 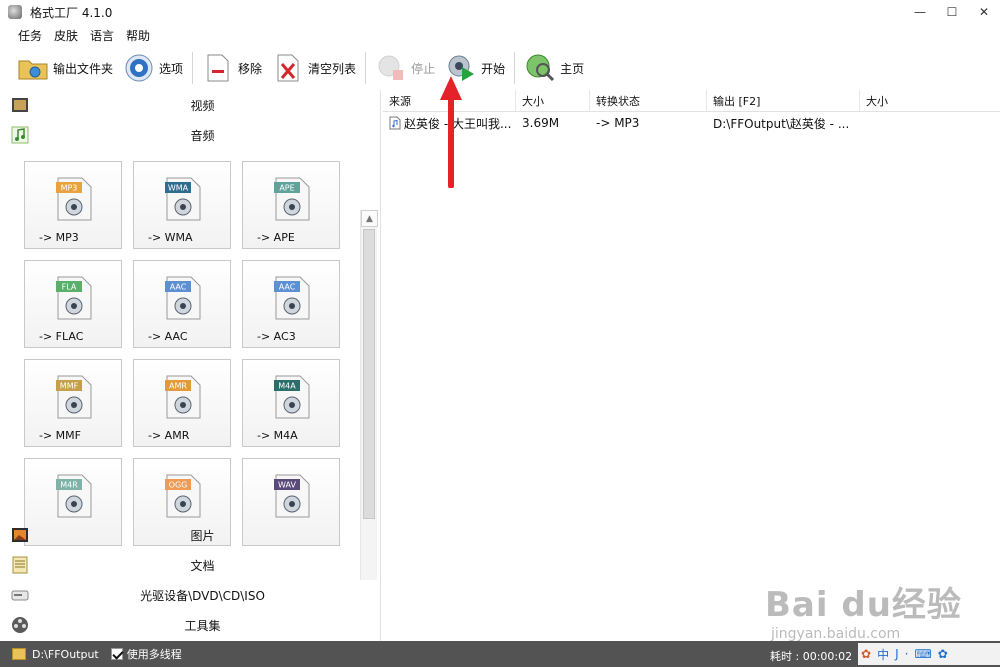 What do you see at coordinates (178, 287) in the screenshot?
I see `svg-text: AAC` at bounding box center [178, 287].